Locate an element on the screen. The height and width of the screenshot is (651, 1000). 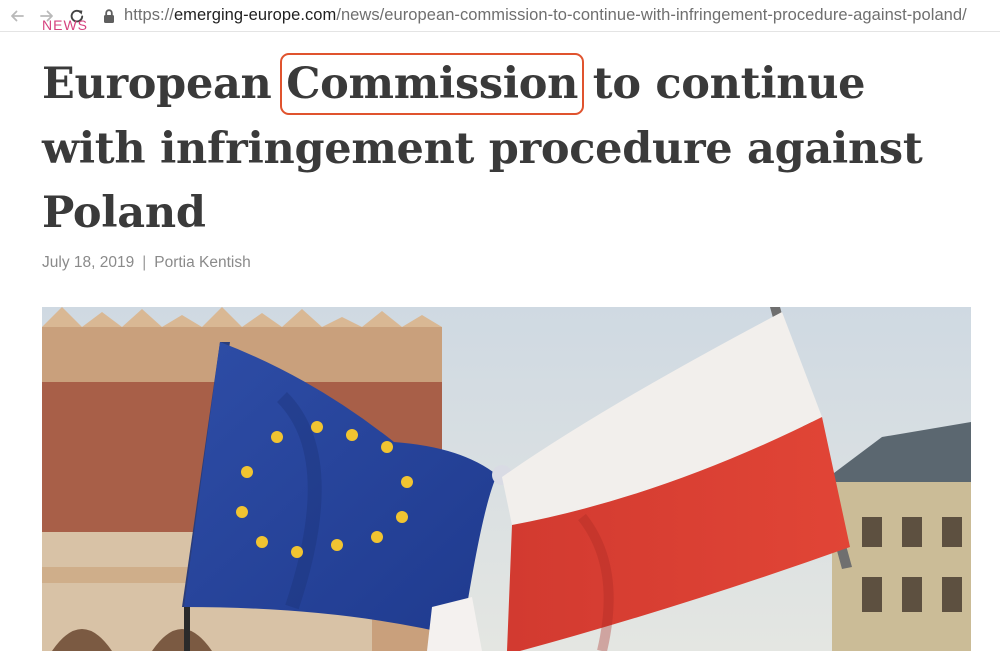
flag-pole is located at coordinates (187, 629).